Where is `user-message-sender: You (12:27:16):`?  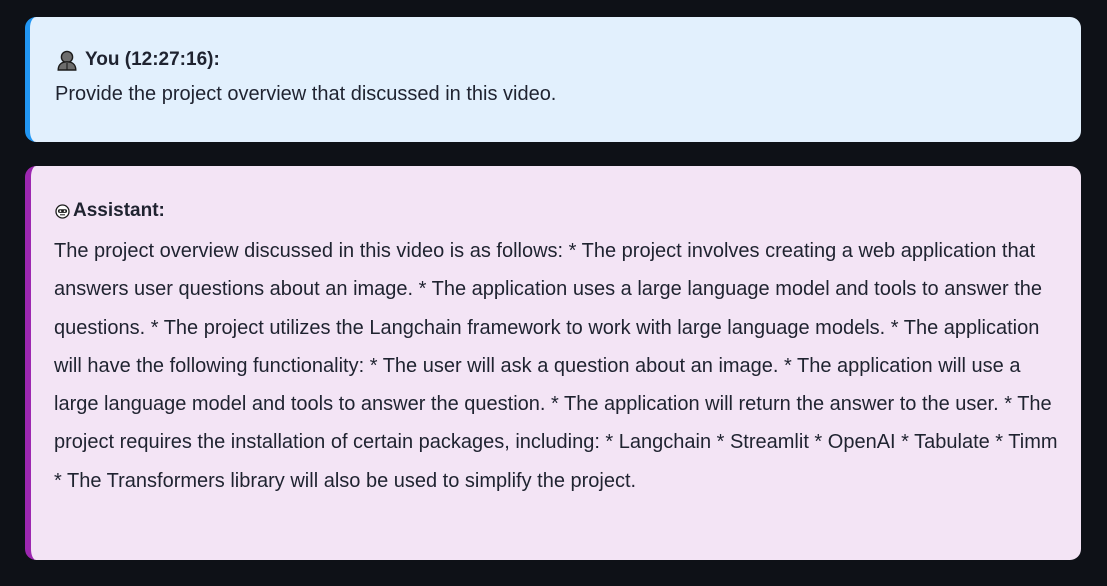
user-message-sender: You (12:27:16): is located at coordinates (152, 59).